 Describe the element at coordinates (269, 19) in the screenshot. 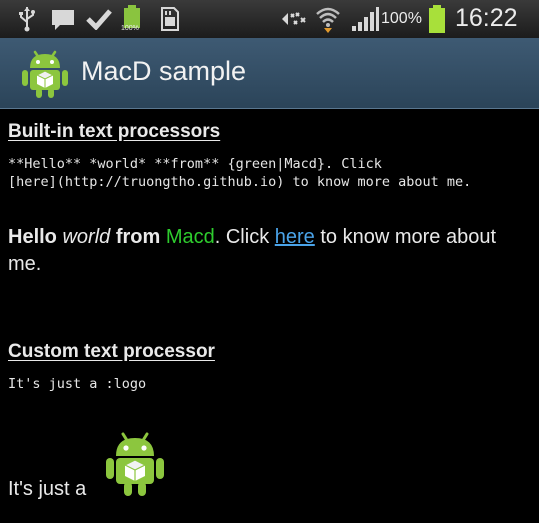

I see `status-bar: 100% 100% 16:22` at that location.